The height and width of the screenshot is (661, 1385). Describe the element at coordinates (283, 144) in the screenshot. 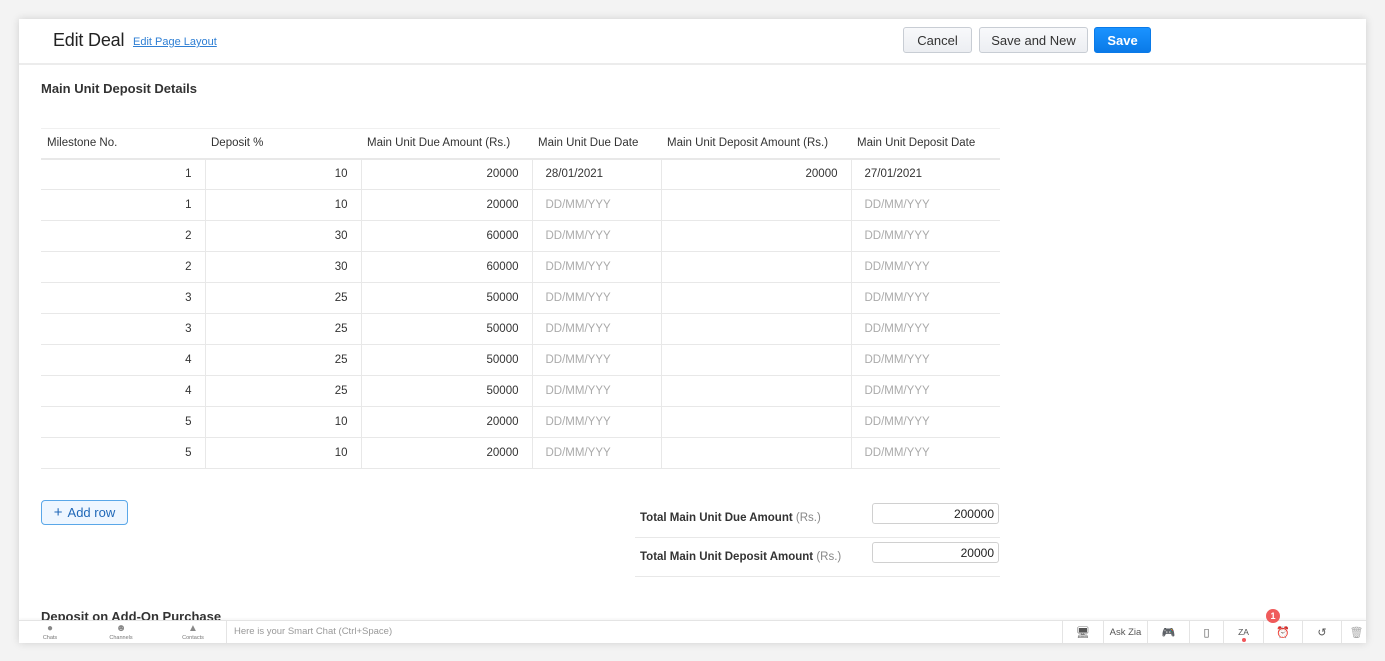

I see `column-header: Deposit %` at that location.